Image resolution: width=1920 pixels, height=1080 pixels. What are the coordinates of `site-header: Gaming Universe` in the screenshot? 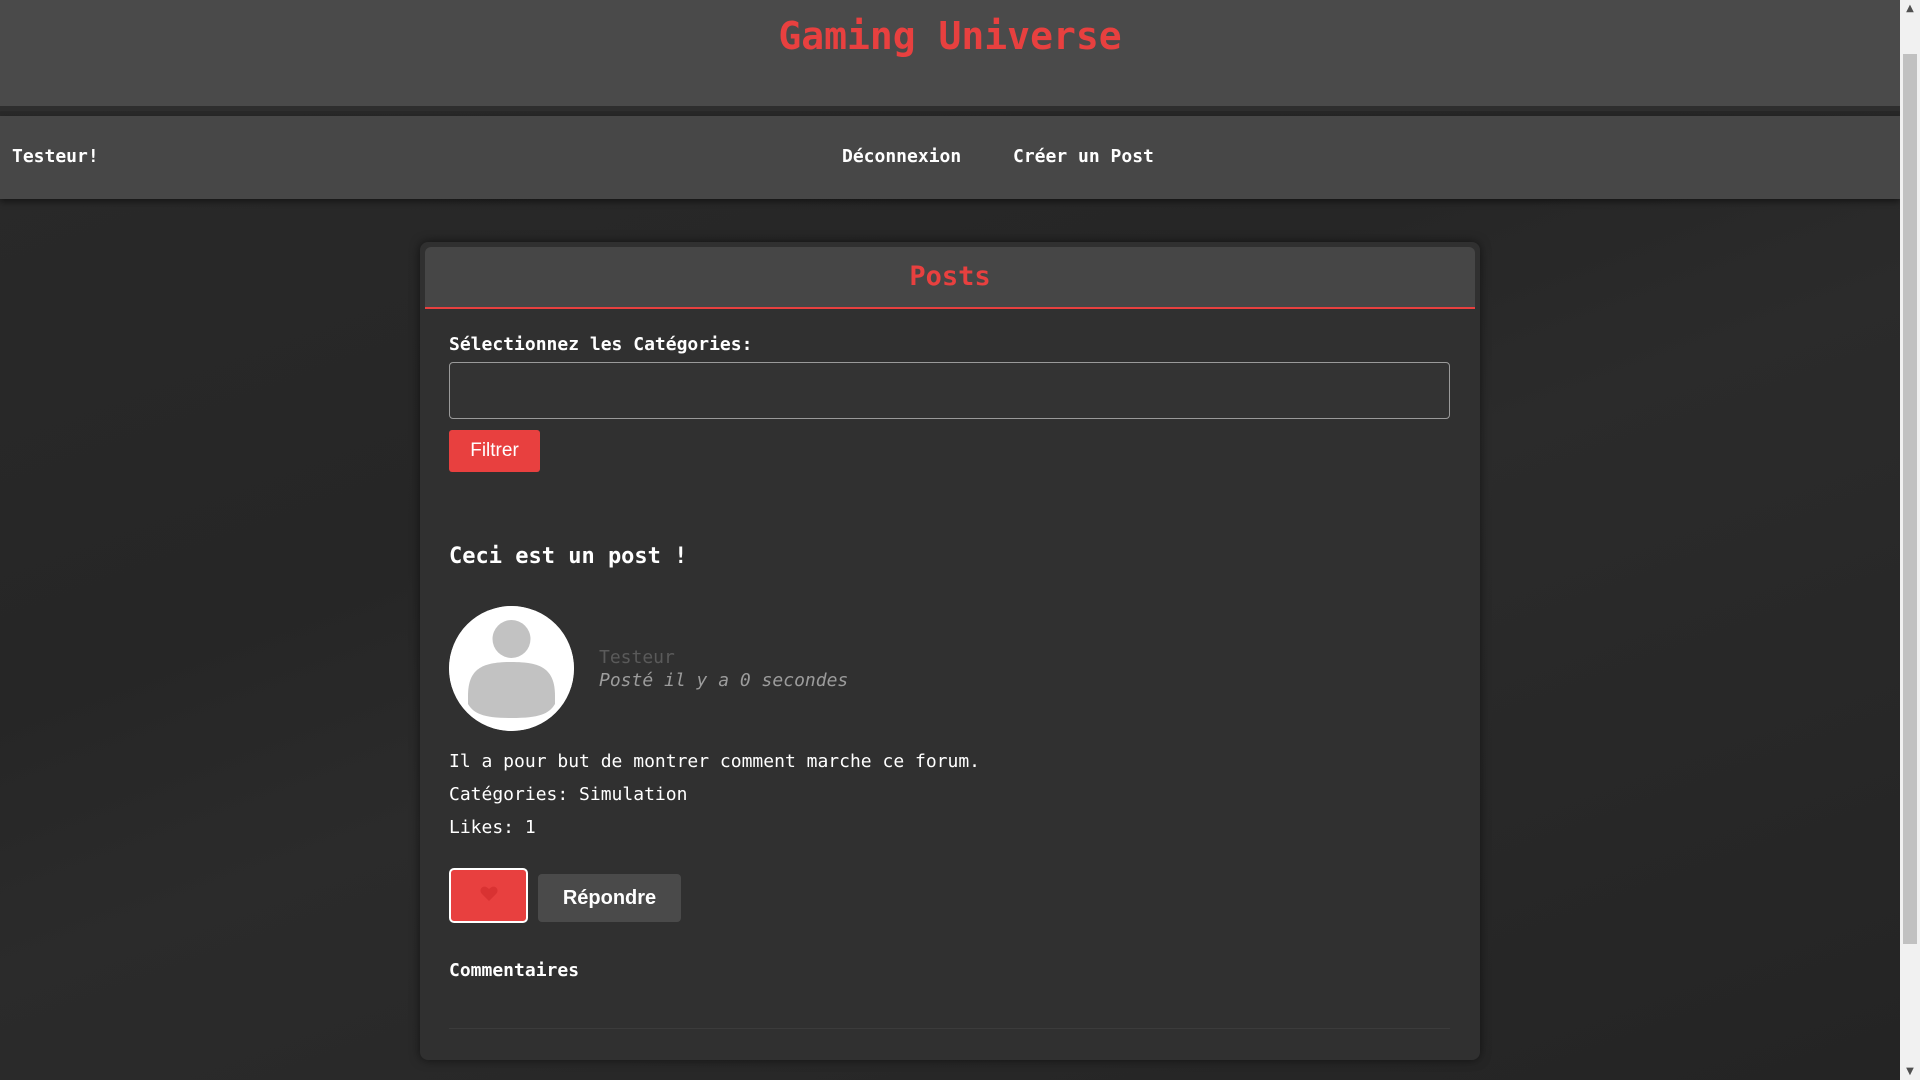 It's located at (950, 55).